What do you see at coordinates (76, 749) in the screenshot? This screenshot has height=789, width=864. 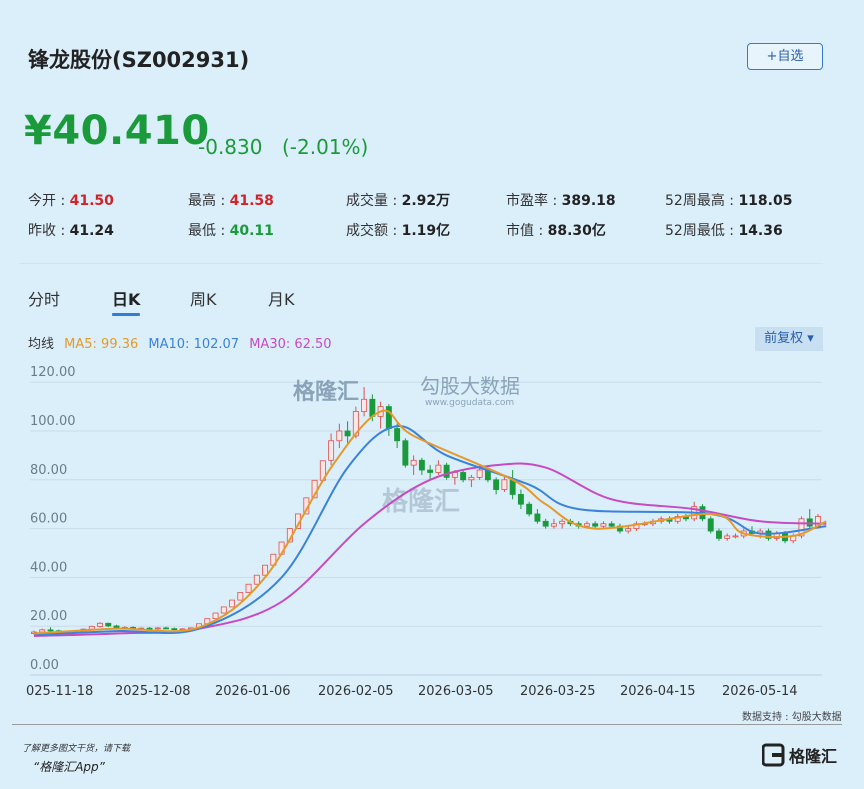 I see `promo-text: 了解更多图文干货，请下载` at bounding box center [76, 749].